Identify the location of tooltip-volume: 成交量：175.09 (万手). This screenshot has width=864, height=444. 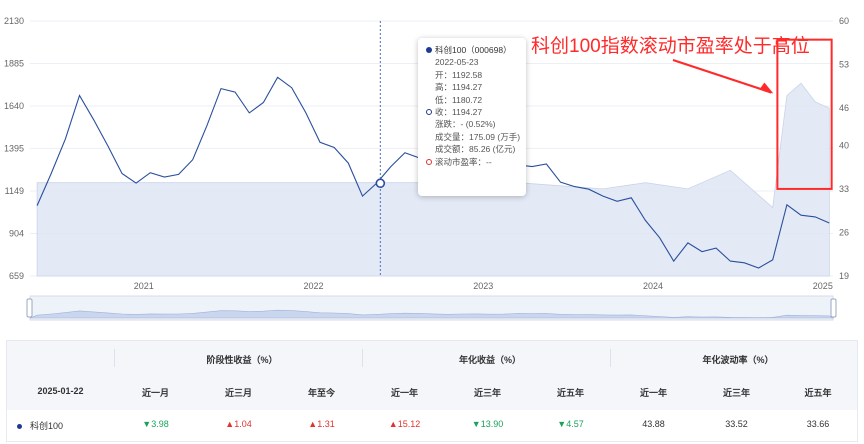
(478, 136).